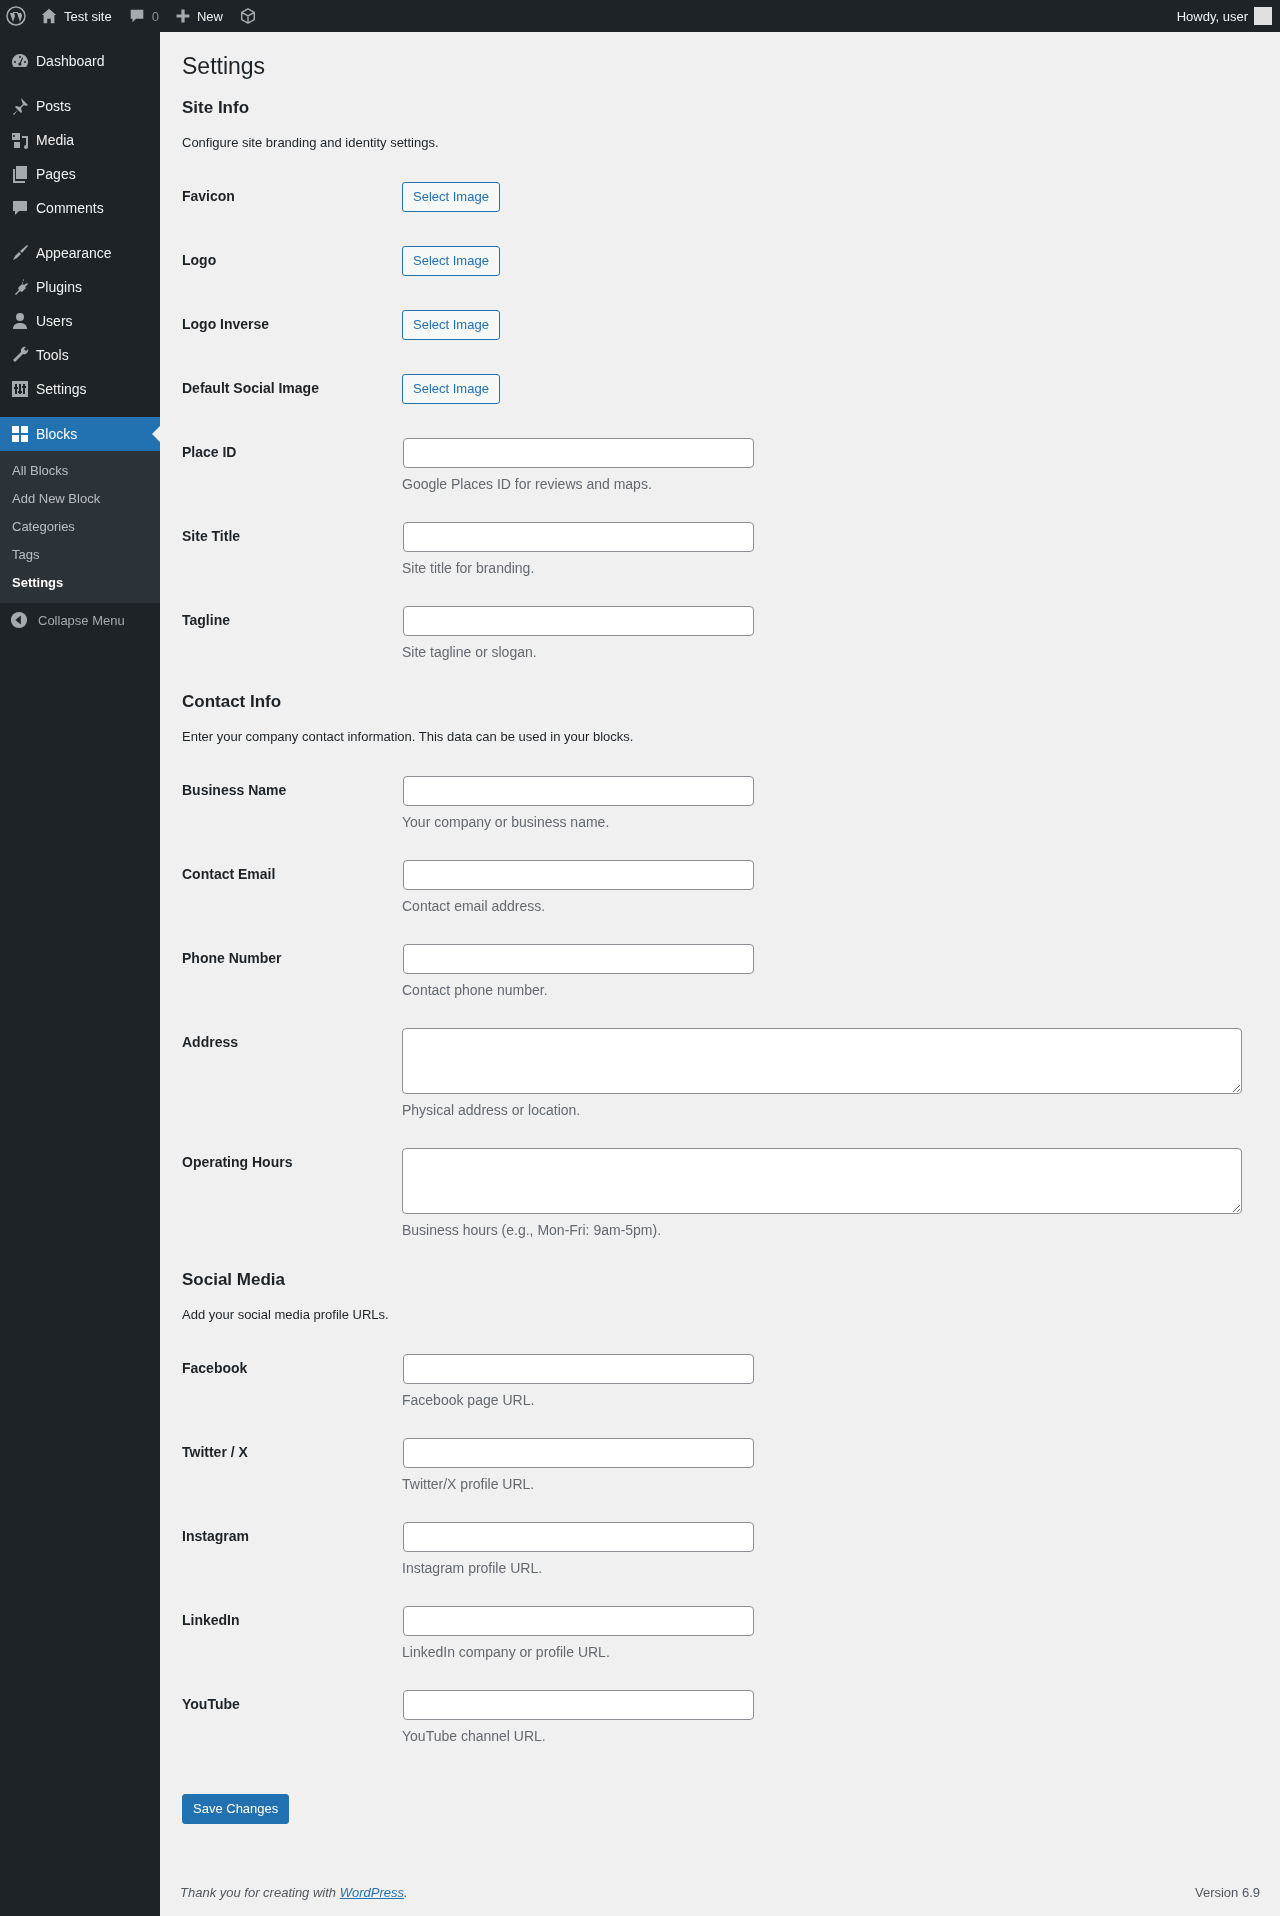 The width and height of the screenshot is (1280, 1916). What do you see at coordinates (209, 16) in the screenshot?
I see `new-link: New` at bounding box center [209, 16].